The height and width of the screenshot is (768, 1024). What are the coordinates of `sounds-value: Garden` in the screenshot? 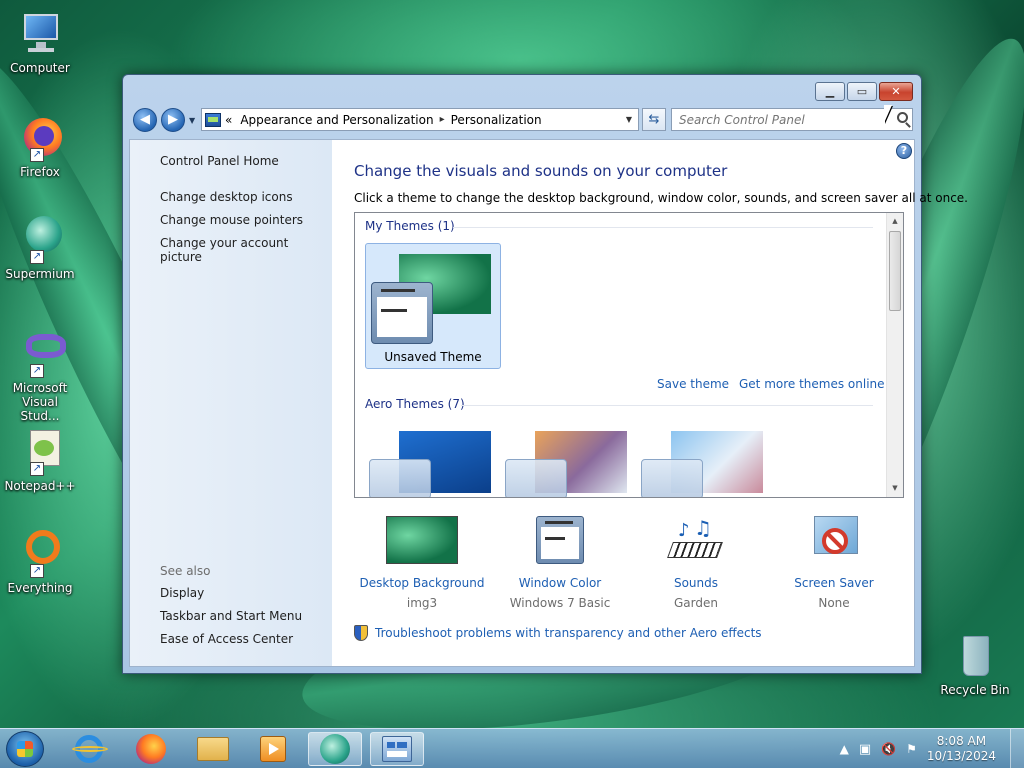 It's located at (696, 603).